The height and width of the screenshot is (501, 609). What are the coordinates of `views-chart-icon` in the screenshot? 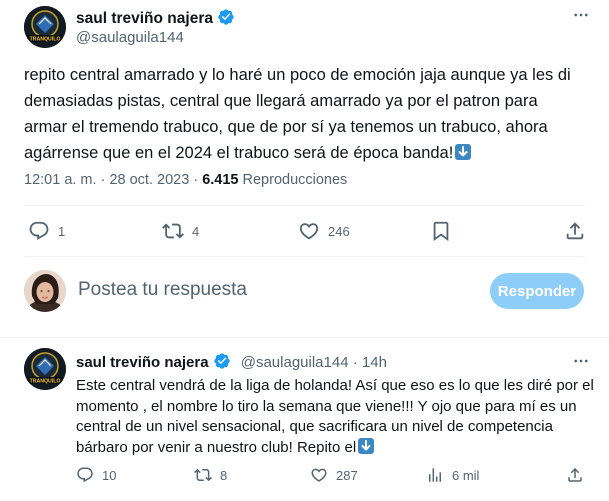 It's located at (435, 475).